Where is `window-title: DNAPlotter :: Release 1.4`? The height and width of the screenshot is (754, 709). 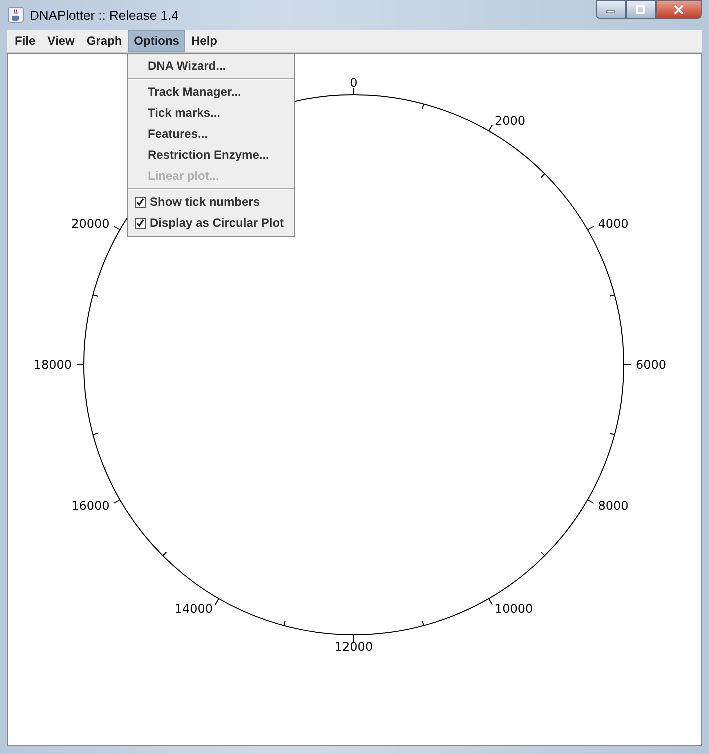 window-title: DNAPlotter :: Release 1.4 is located at coordinates (104, 15).